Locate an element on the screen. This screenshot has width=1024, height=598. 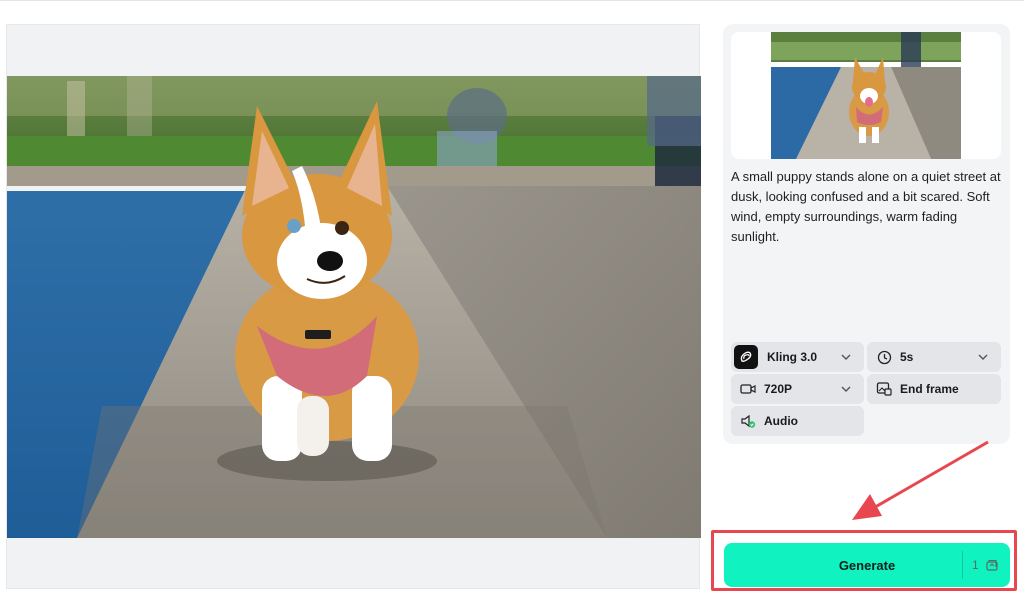
generate-divider is located at coordinates (962, 565).